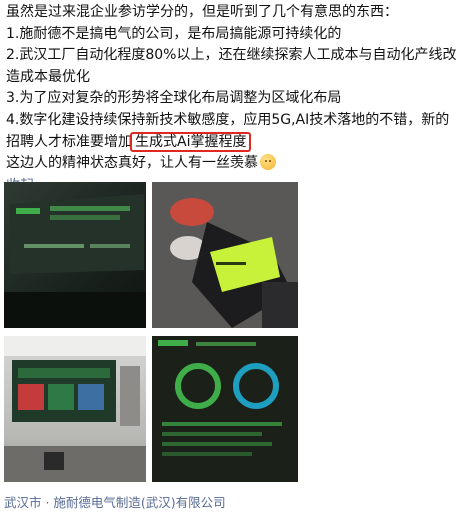  I want to click on photo-meeting-room-image, so click(75, 409).